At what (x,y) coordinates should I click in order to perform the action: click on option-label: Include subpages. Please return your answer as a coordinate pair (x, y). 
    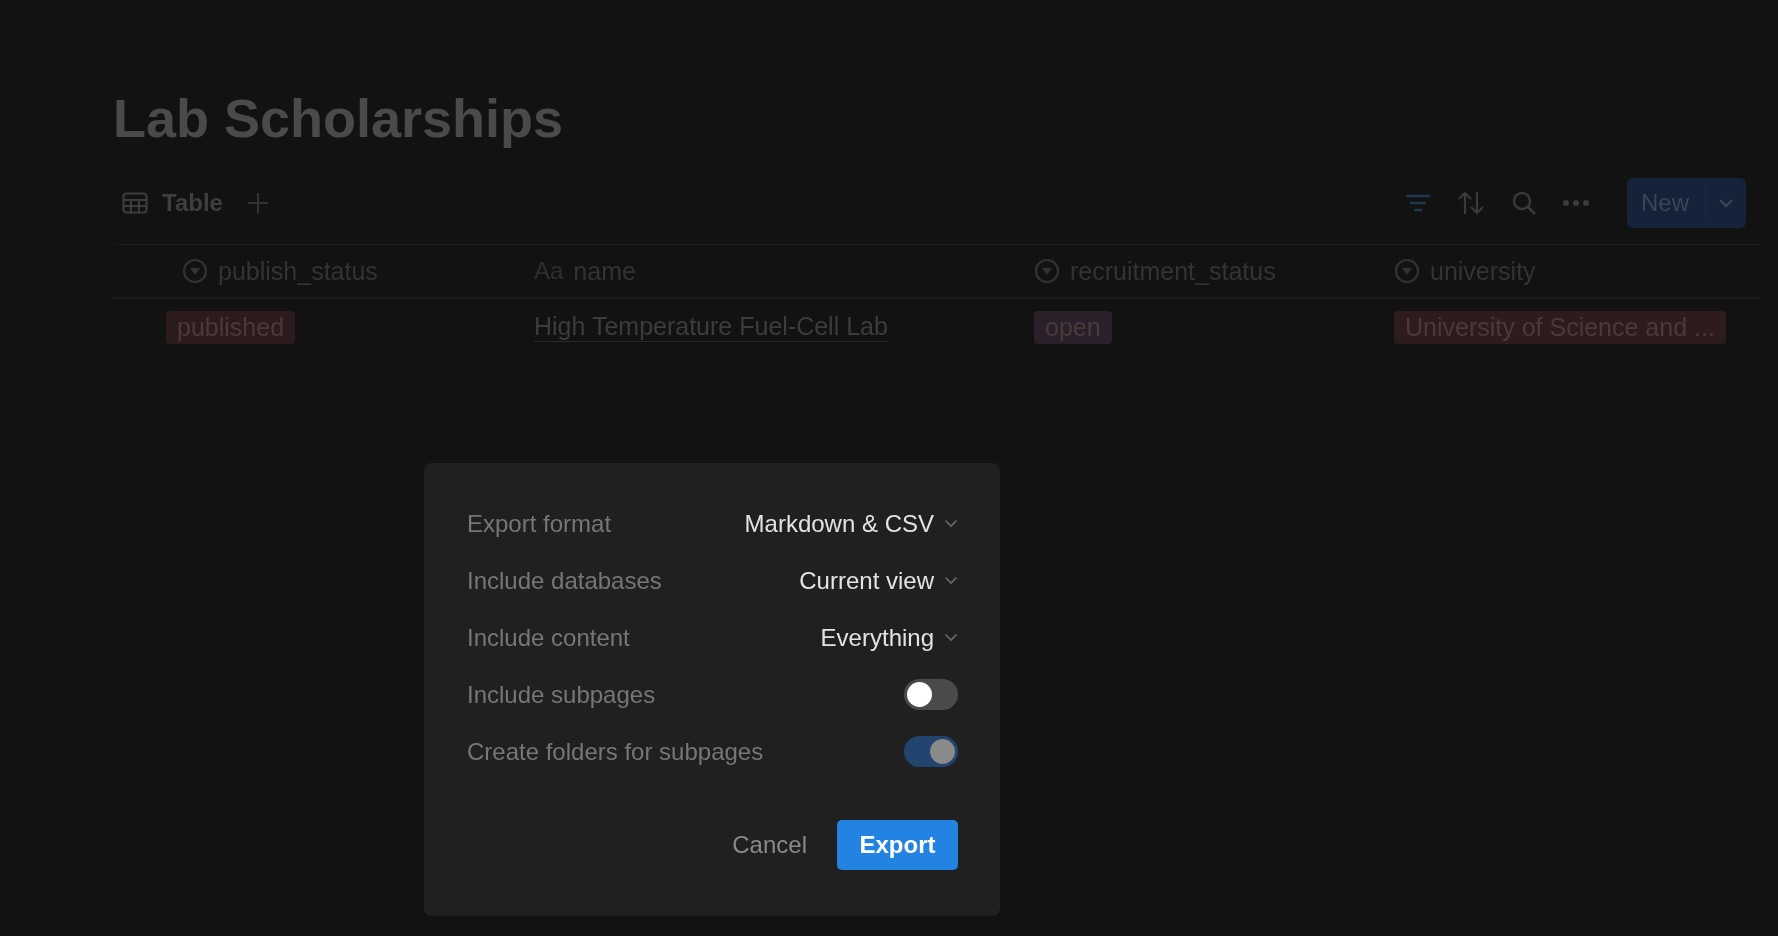
    Looking at the image, I should click on (561, 694).